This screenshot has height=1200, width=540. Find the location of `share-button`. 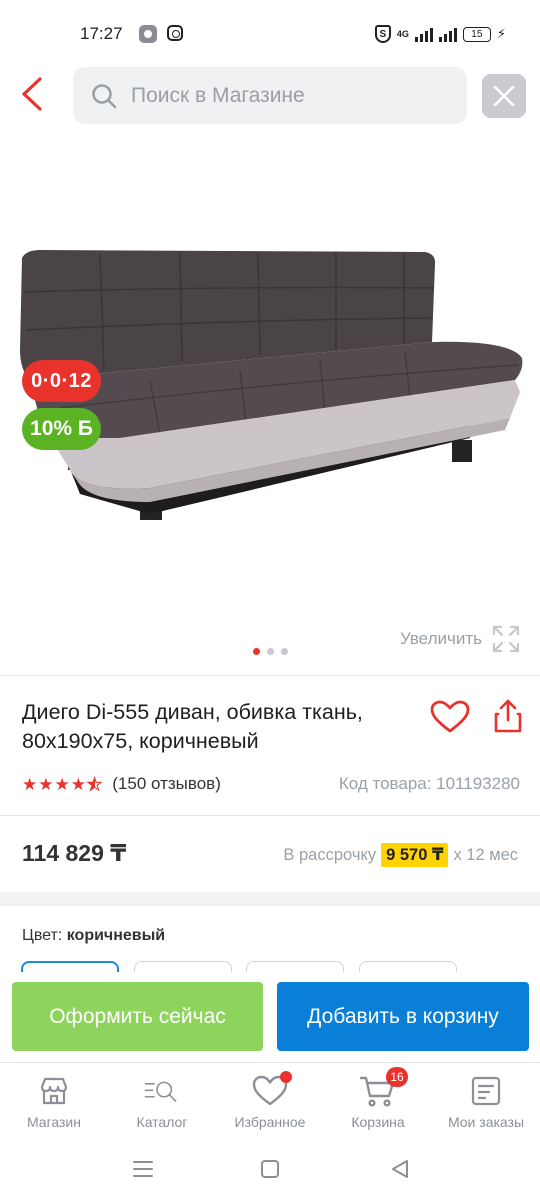

share-button is located at coordinates (508, 716).